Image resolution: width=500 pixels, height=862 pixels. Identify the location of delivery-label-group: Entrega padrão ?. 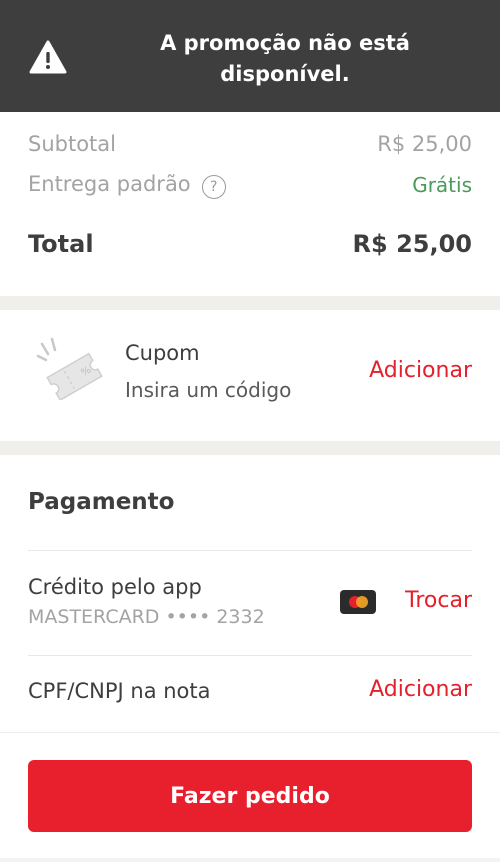
(127, 185).